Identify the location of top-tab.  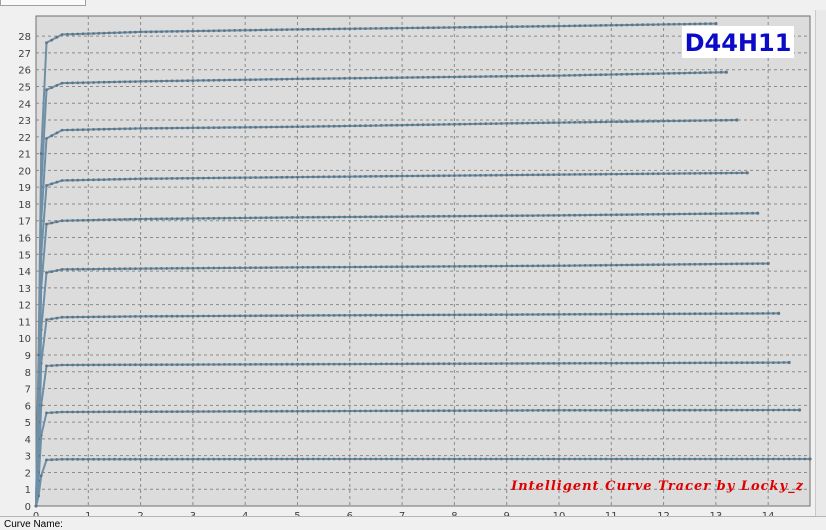
(43, 3).